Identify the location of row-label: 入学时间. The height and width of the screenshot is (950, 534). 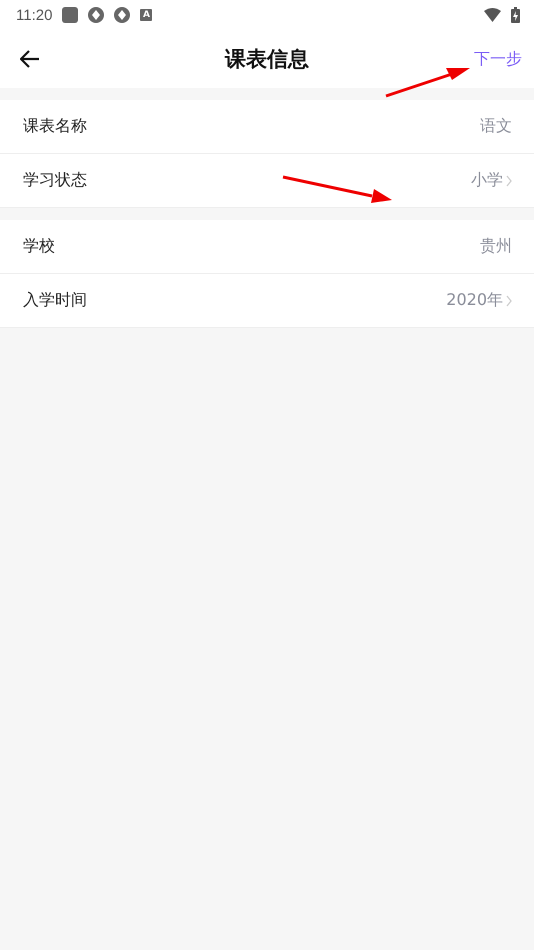
(55, 300).